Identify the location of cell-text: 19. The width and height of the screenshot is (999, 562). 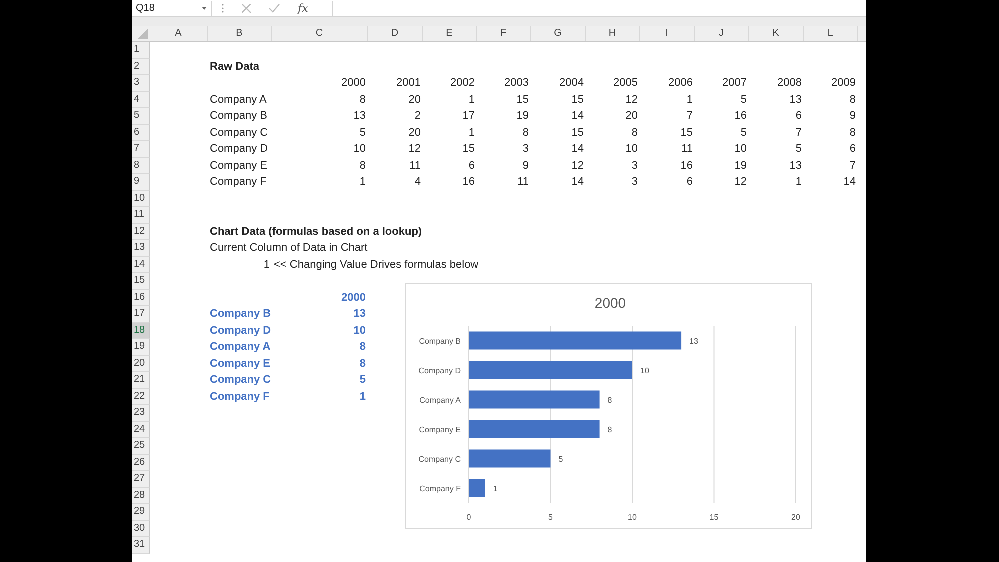
(740, 166).